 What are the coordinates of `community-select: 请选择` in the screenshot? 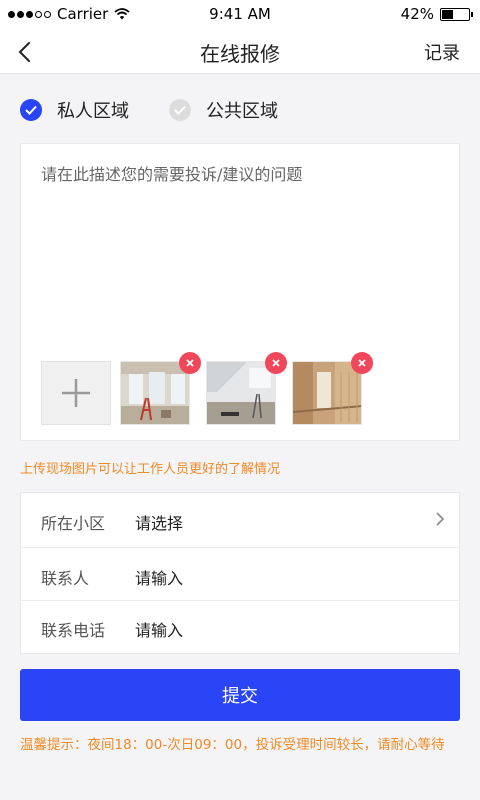 It's located at (159, 522).